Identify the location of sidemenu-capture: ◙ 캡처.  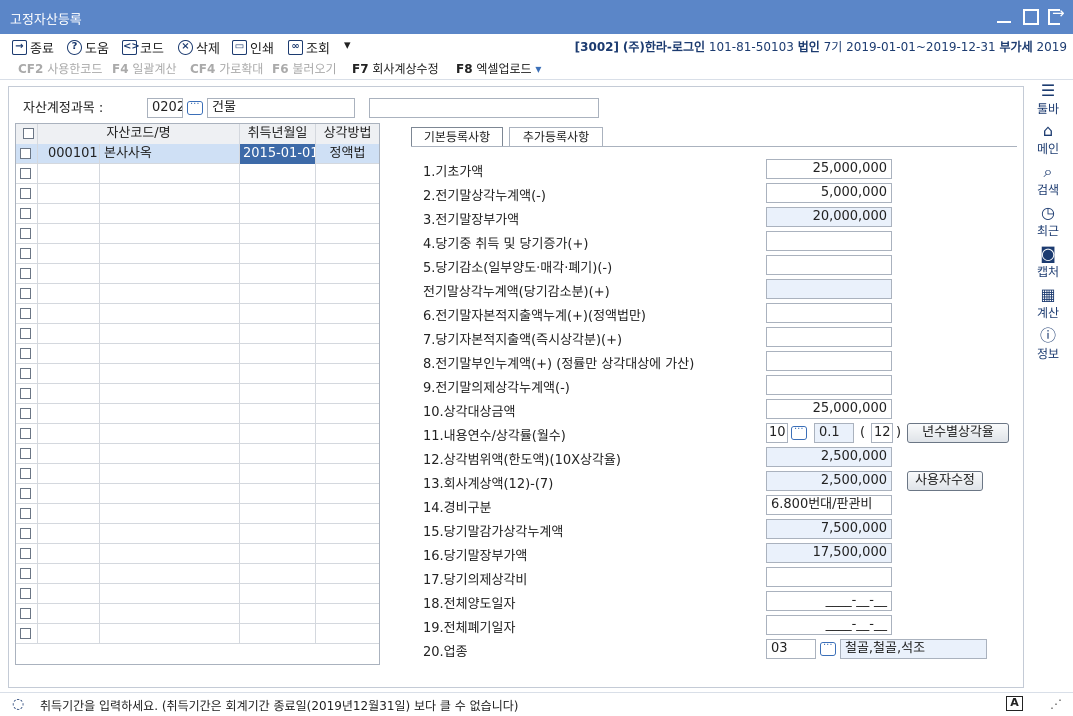
(1048, 262).